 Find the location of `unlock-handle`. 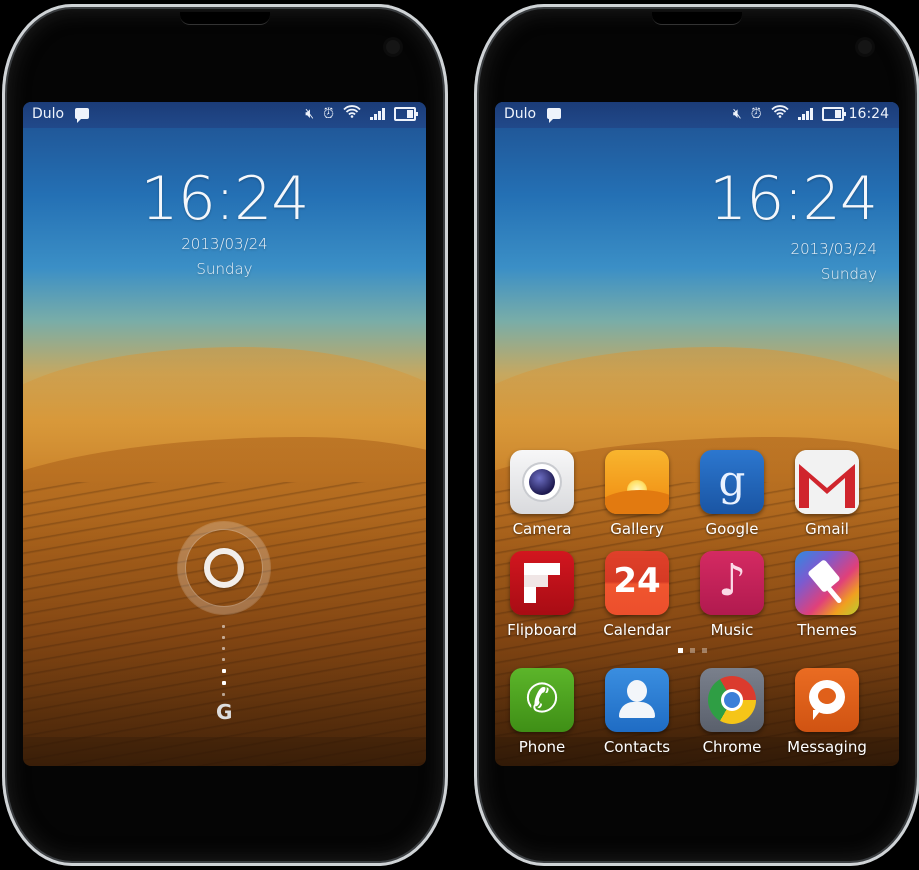

unlock-handle is located at coordinates (224, 568).